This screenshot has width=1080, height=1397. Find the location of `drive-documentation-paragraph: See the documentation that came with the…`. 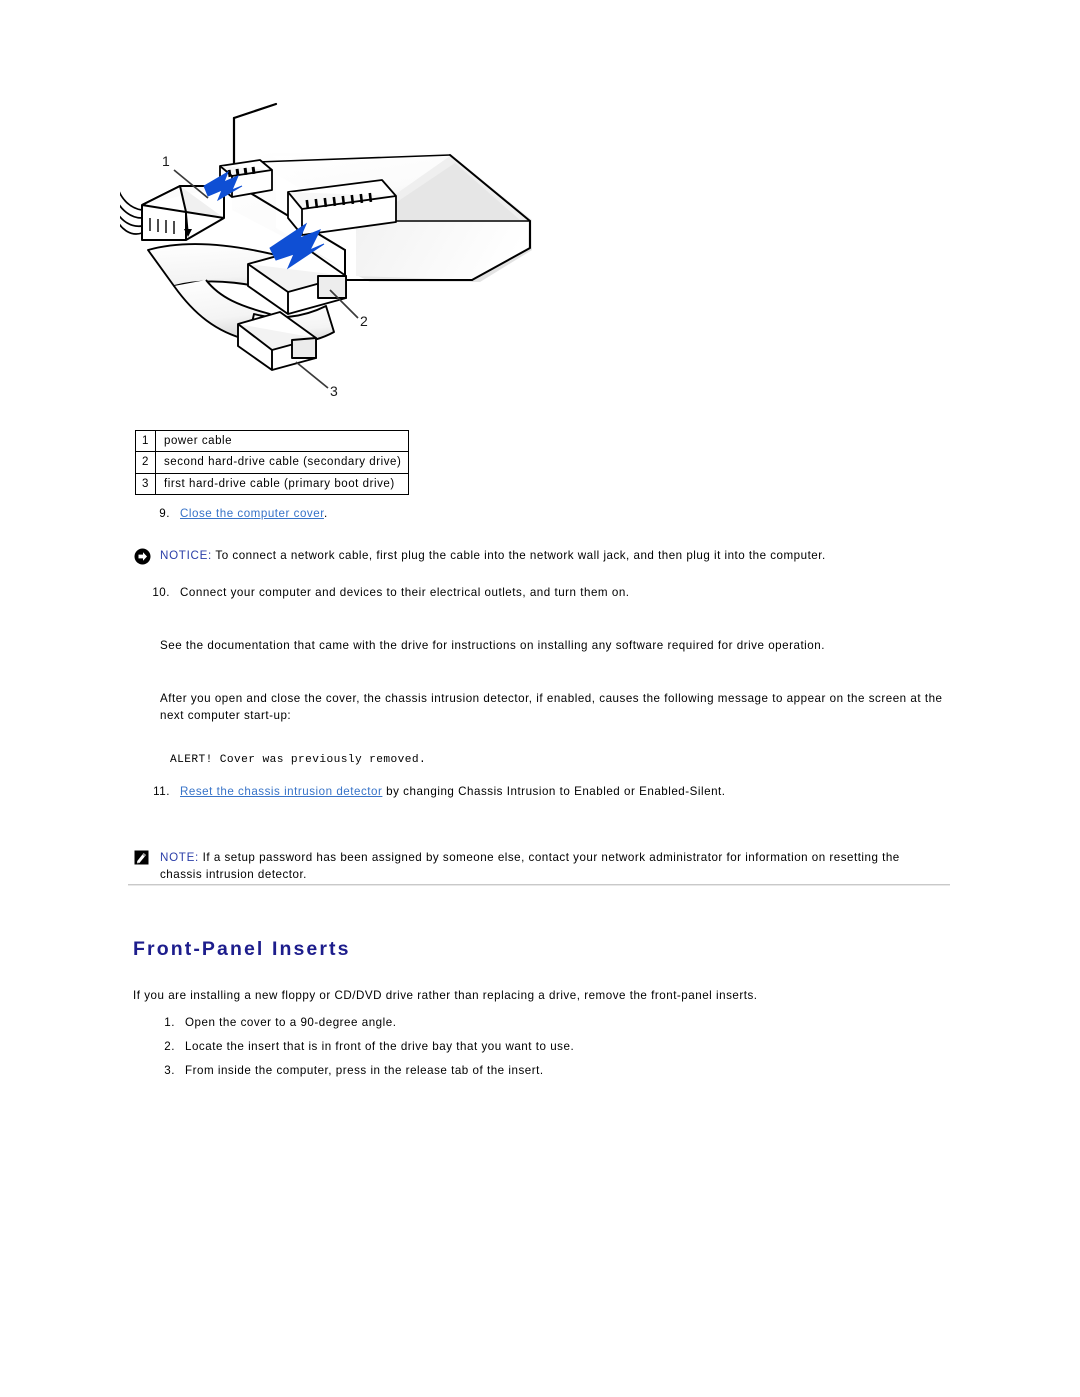

drive-documentation-paragraph: See the documentation that came with the… is located at coordinates (492, 645).